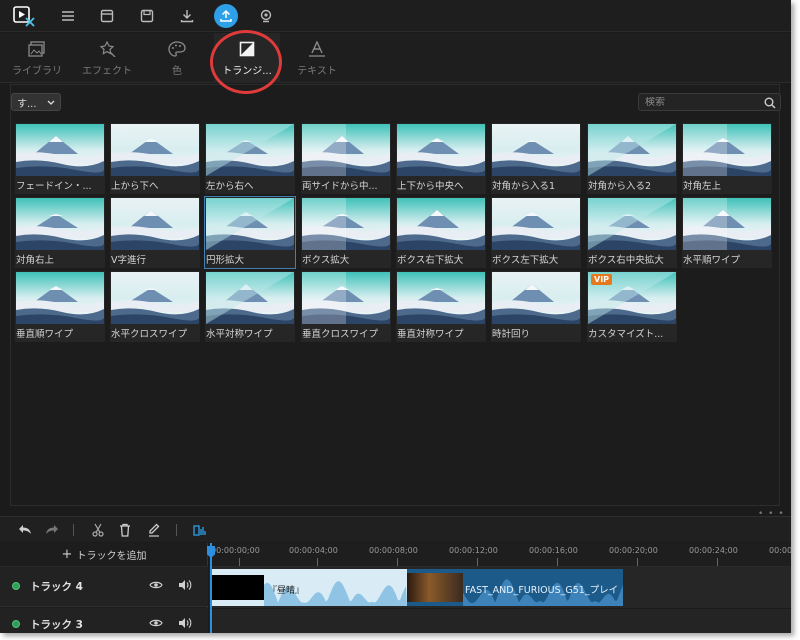  Describe the element at coordinates (52, 530) in the screenshot. I see `redo-icon` at that location.